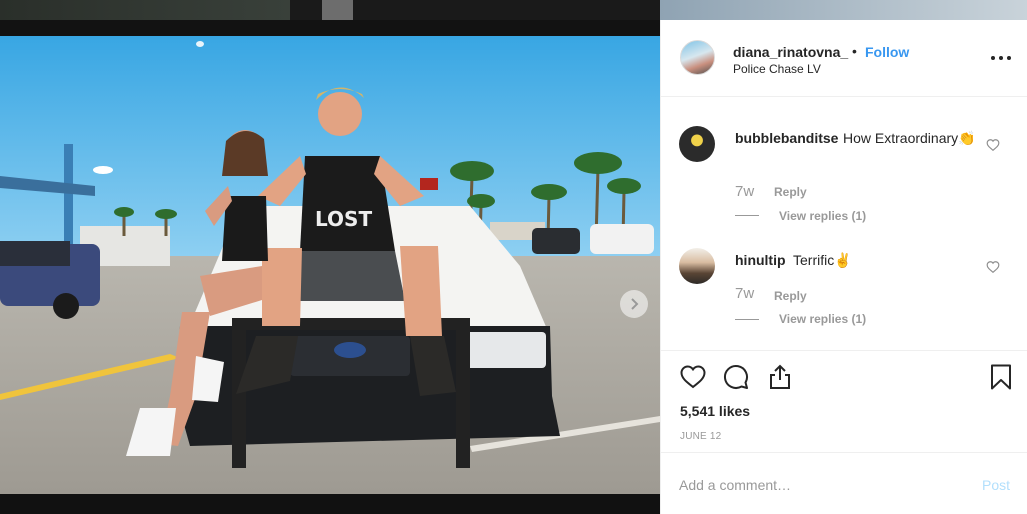 The height and width of the screenshot is (514, 1027). What do you see at coordinates (785, 99) in the screenshot?
I see `previous-reply-fragment` at bounding box center [785, 99].